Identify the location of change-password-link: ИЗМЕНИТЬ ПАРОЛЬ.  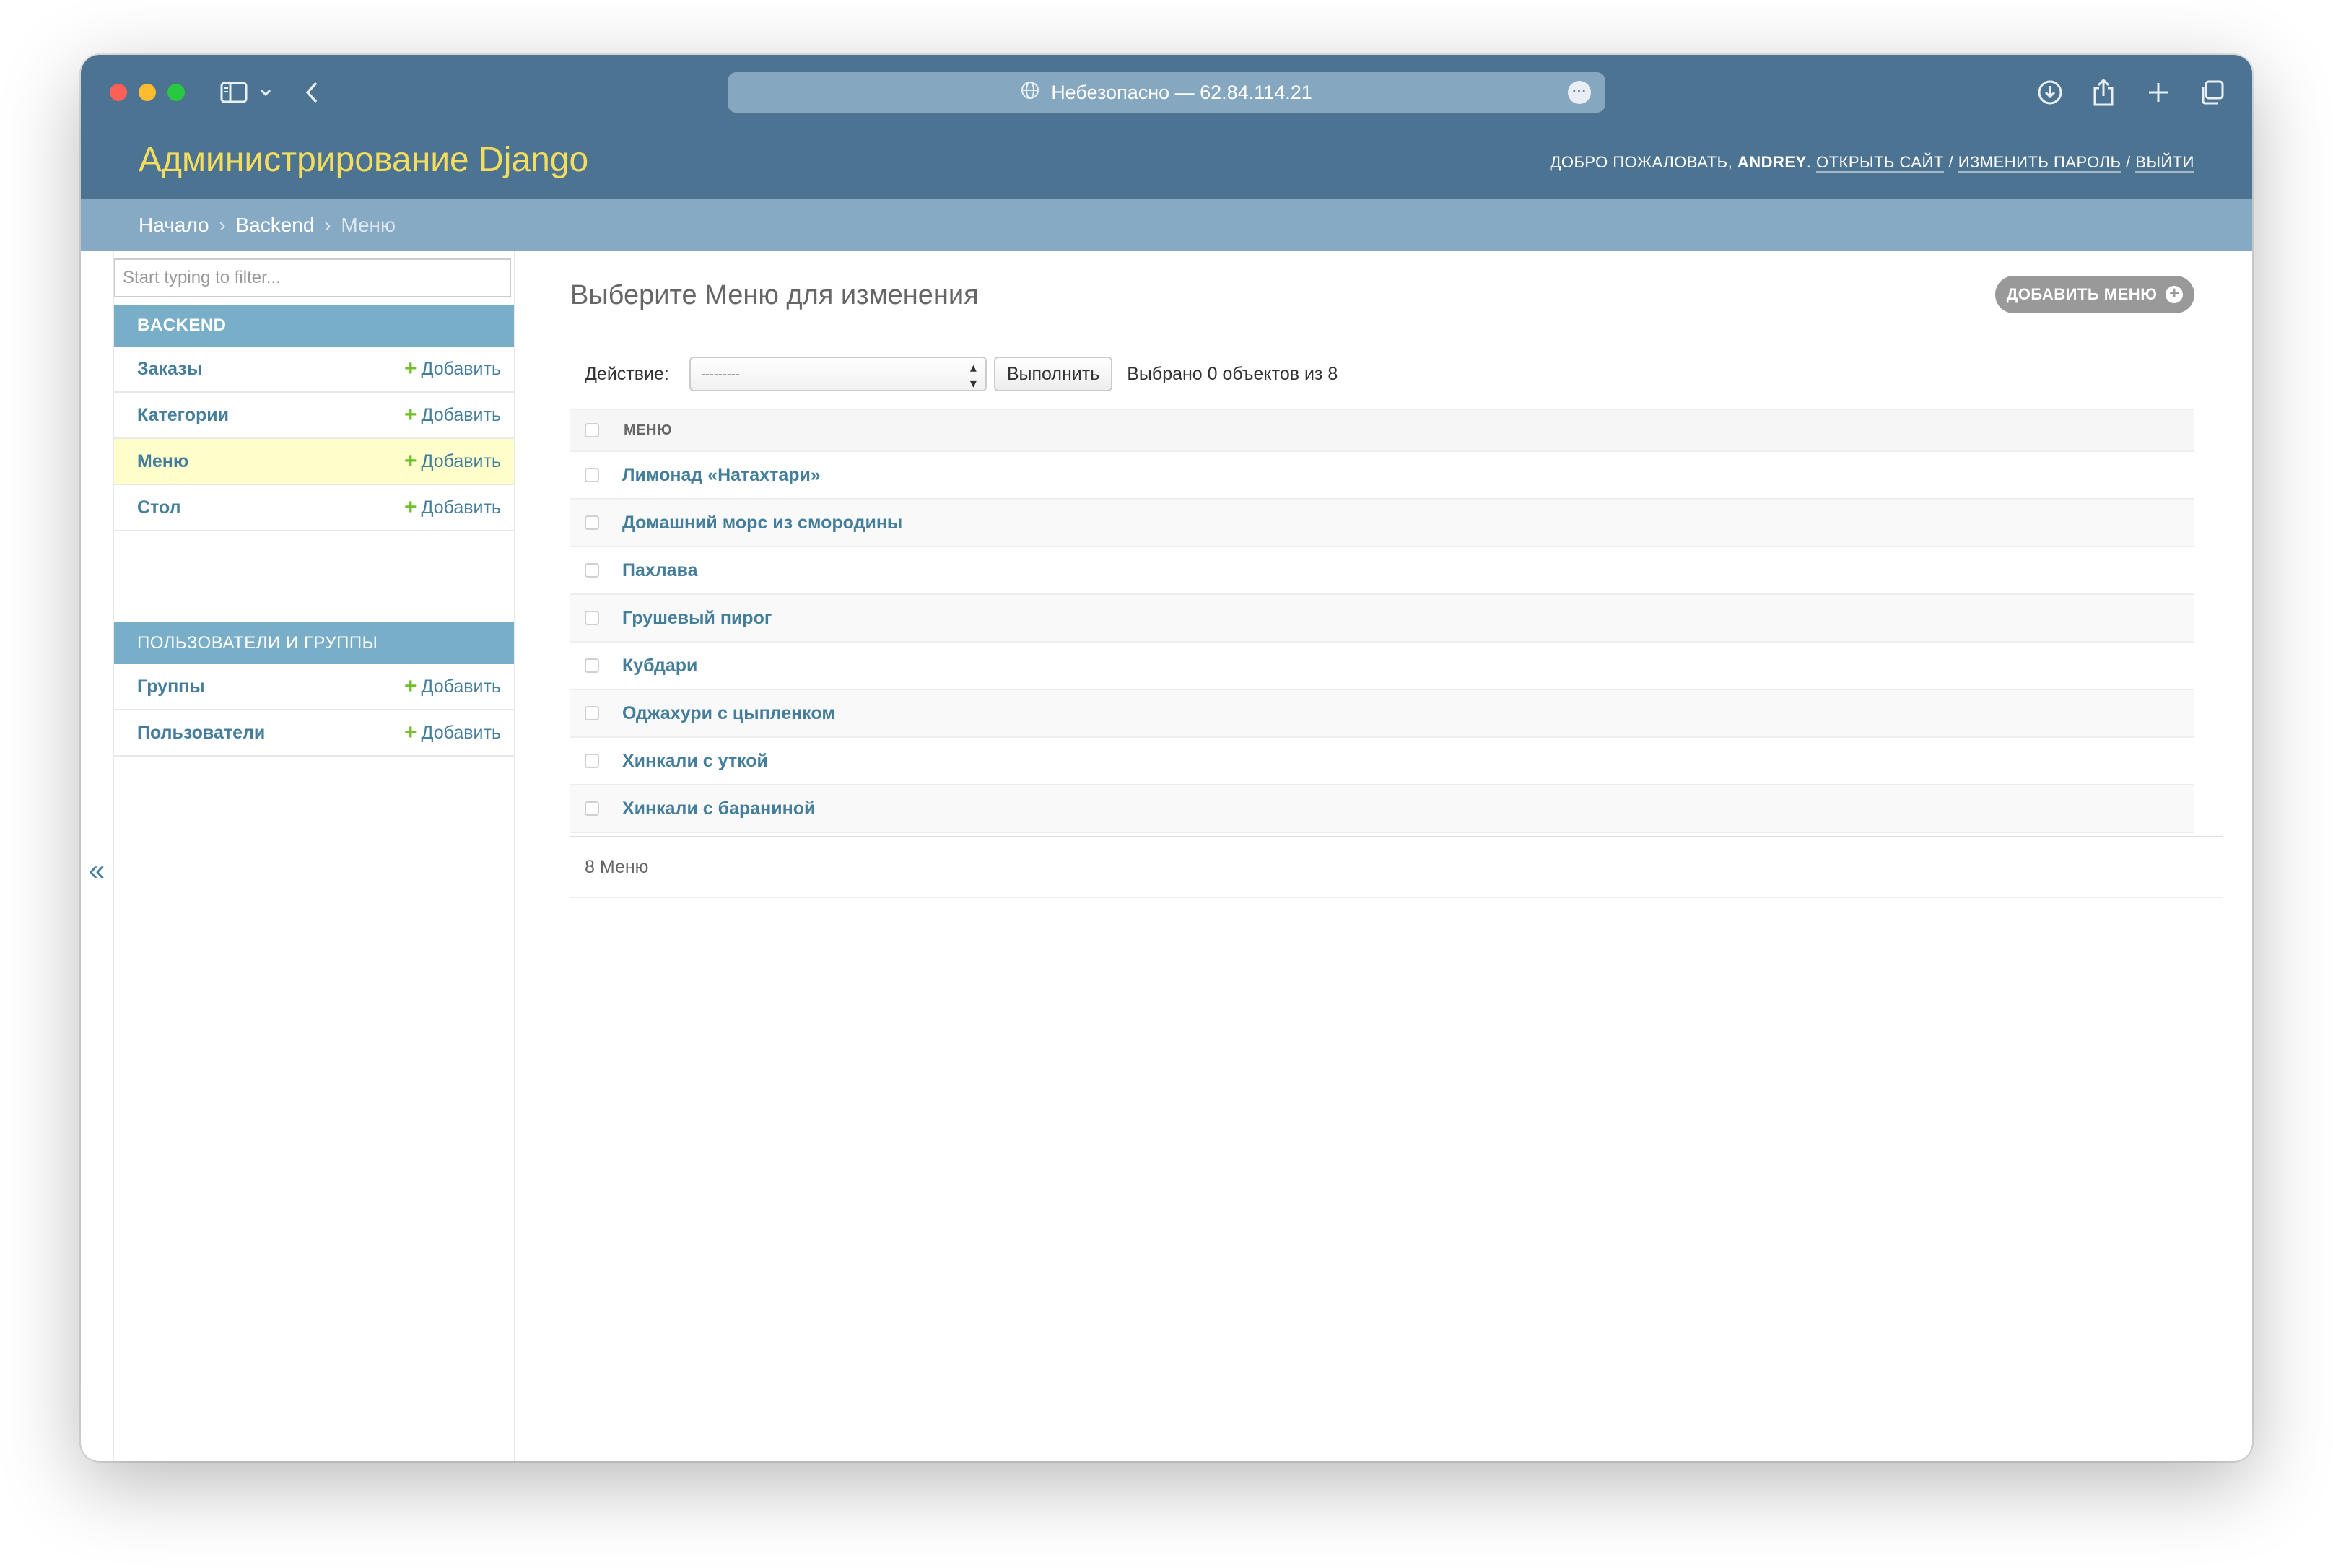
(2039, 163).